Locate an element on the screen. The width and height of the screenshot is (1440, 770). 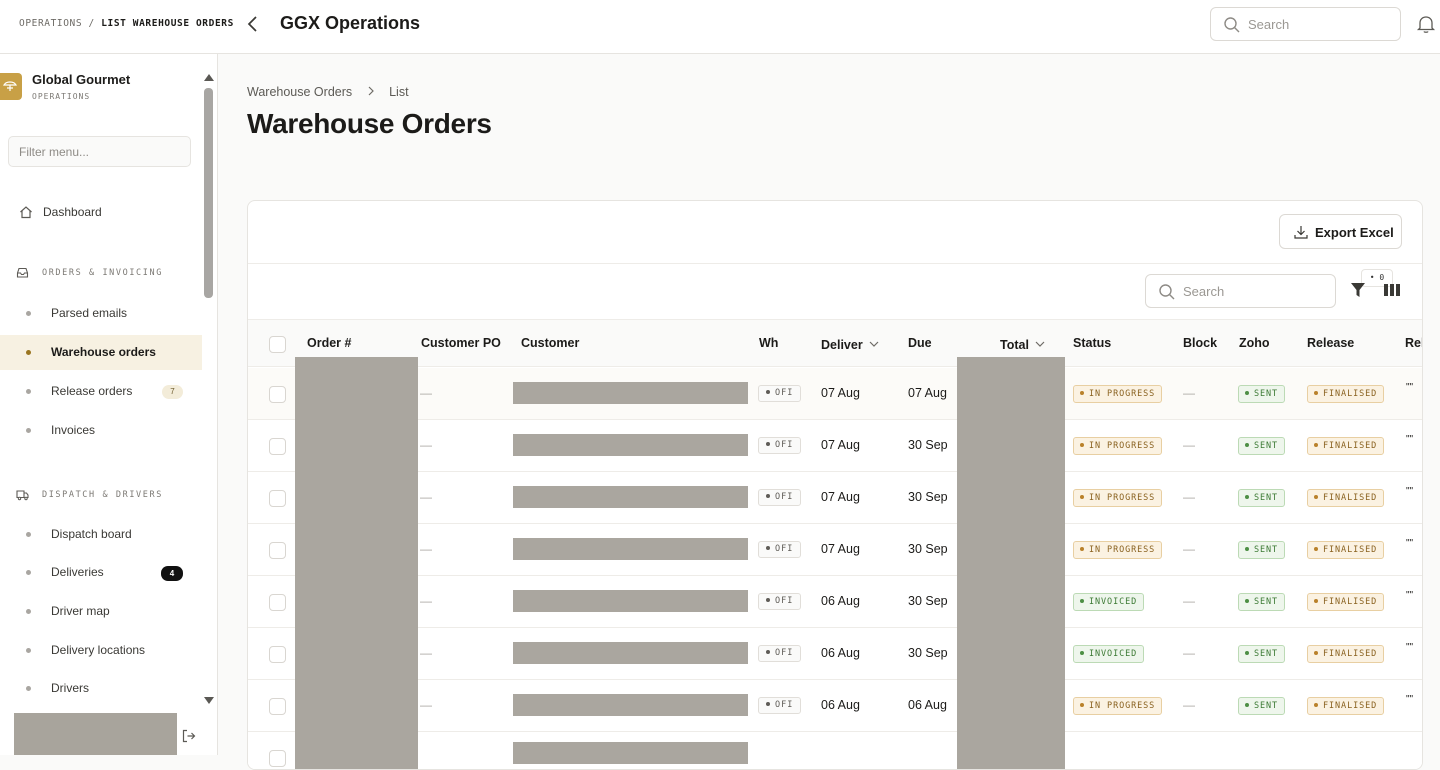
search-icon is located at coordinates (1232, 25).